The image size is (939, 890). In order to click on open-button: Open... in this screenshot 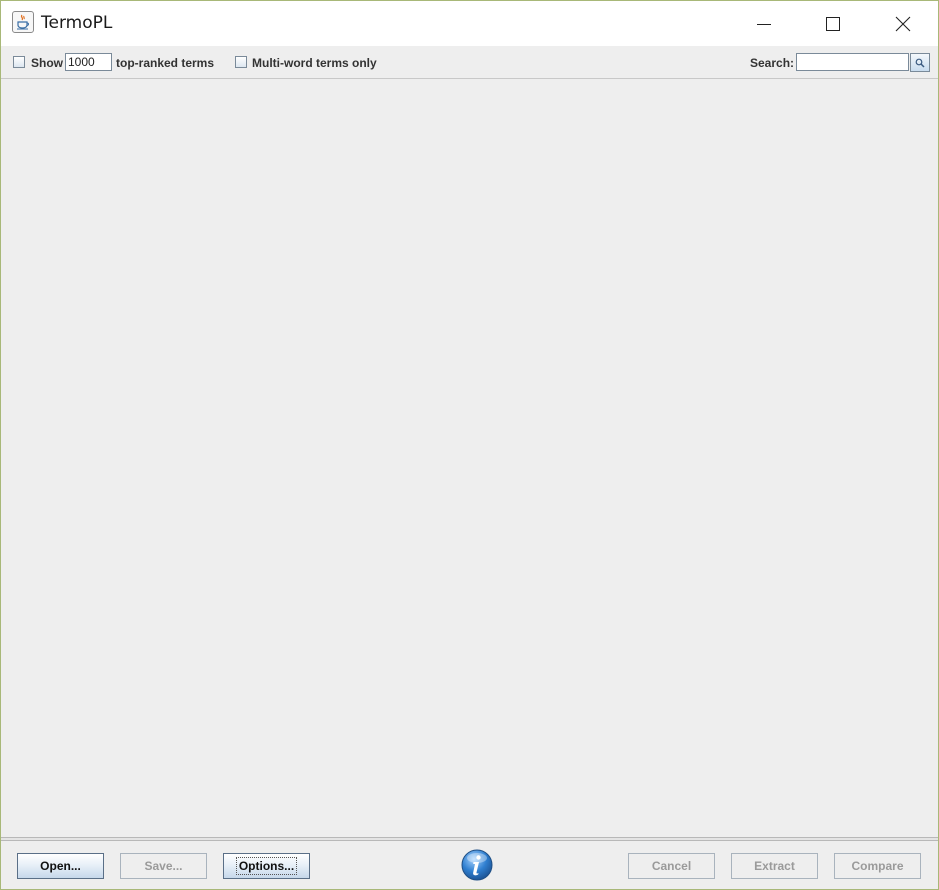, I will do `click(60, 866)`.